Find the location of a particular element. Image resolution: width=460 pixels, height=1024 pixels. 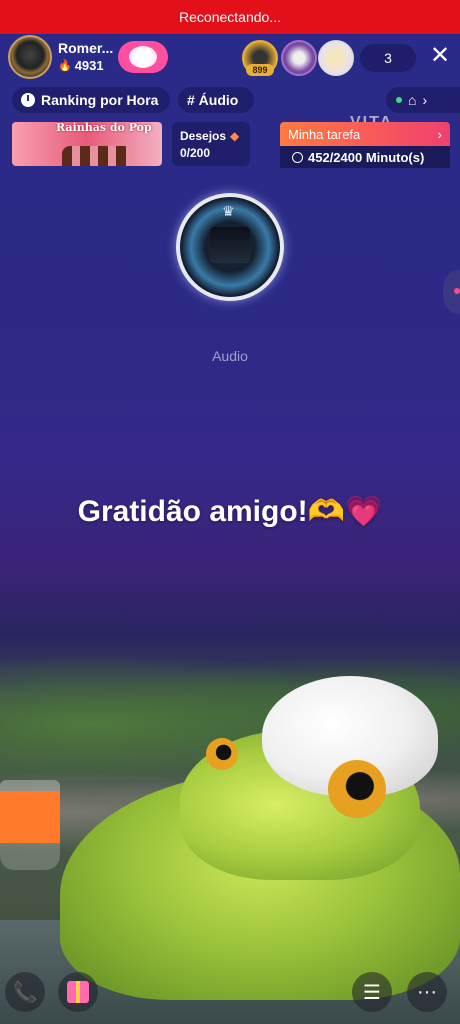

follow-button is located at coordinates (143, 57).